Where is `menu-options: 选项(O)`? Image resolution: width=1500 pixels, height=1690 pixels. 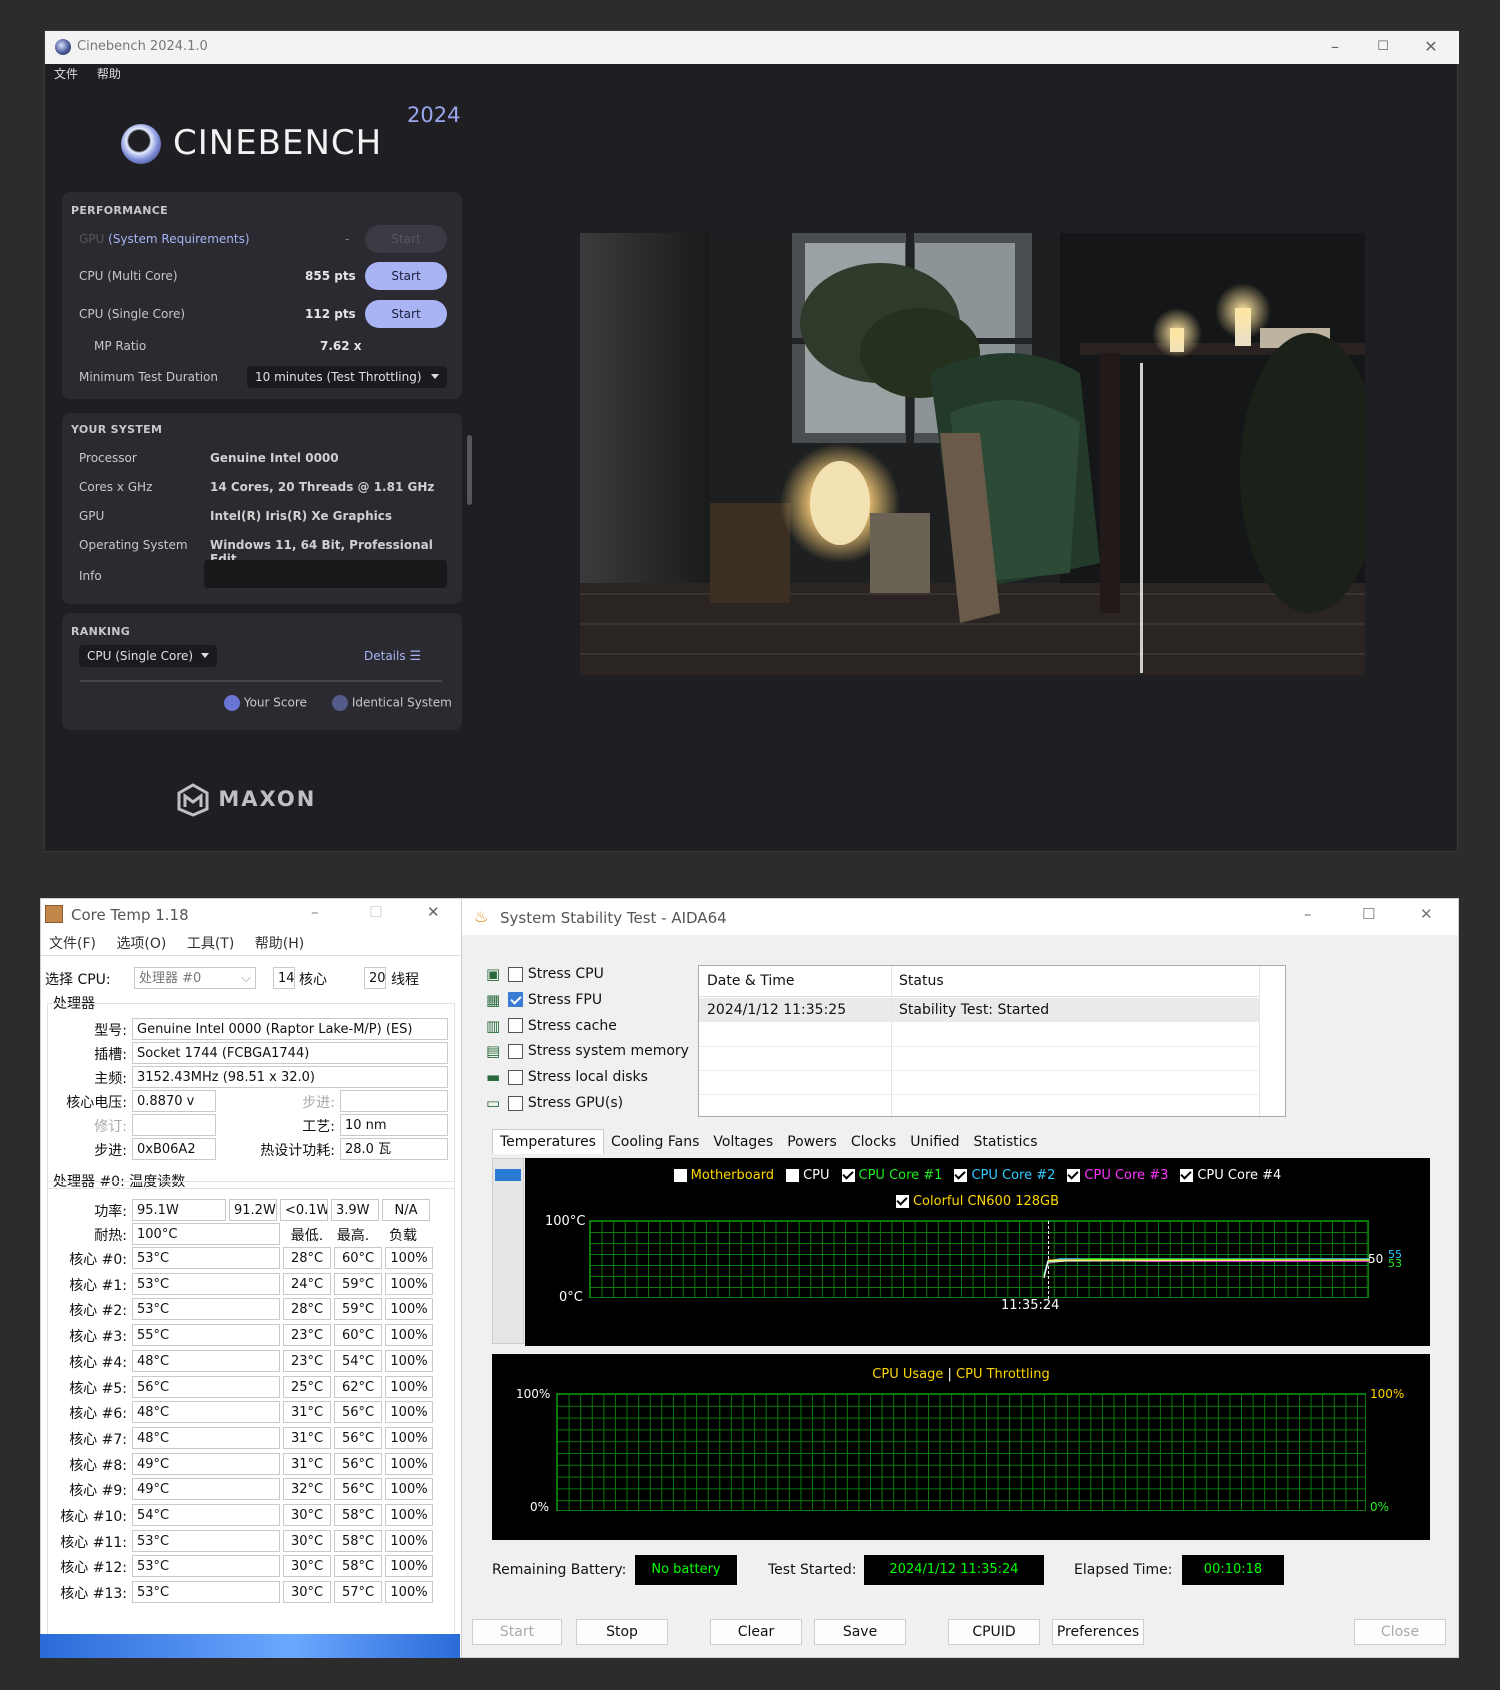 menu-options: 选项(O) is located at coordinates (141, 944).